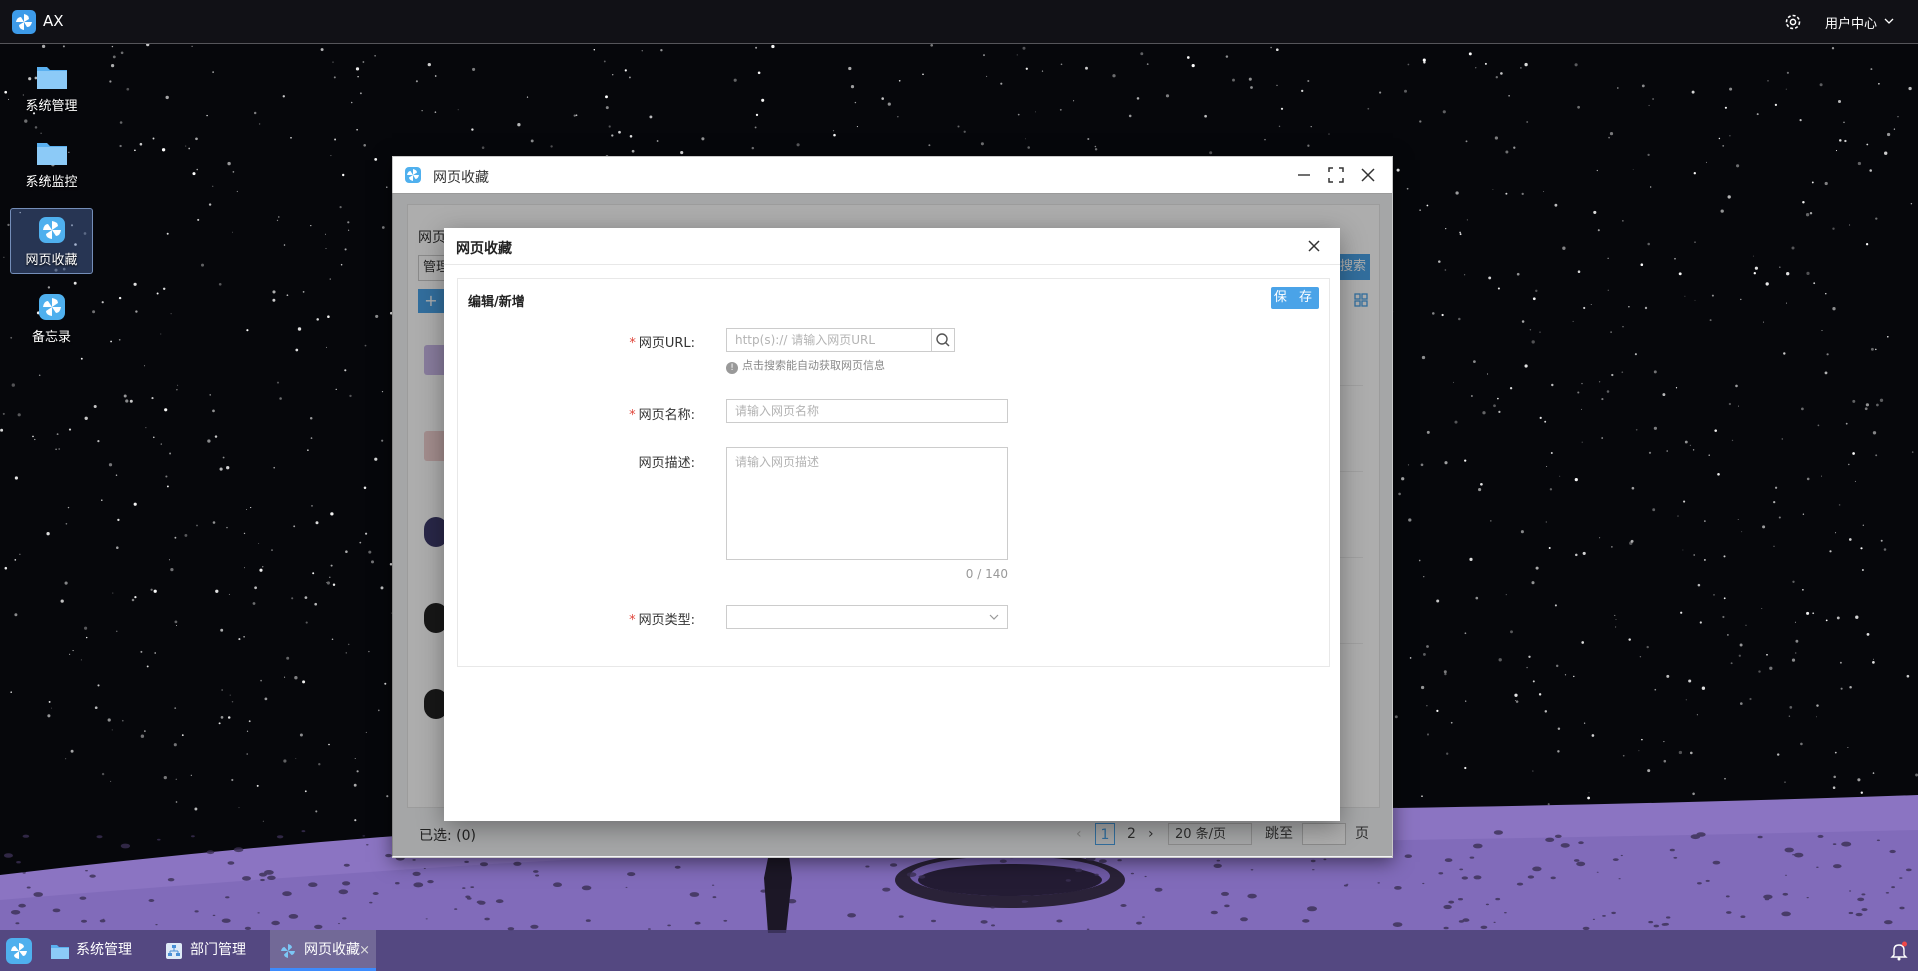 The width and height of the screenshot is (1918, 971). I want to click on desktop-icon-system-monitor: 系统监控, so click(51, 163).